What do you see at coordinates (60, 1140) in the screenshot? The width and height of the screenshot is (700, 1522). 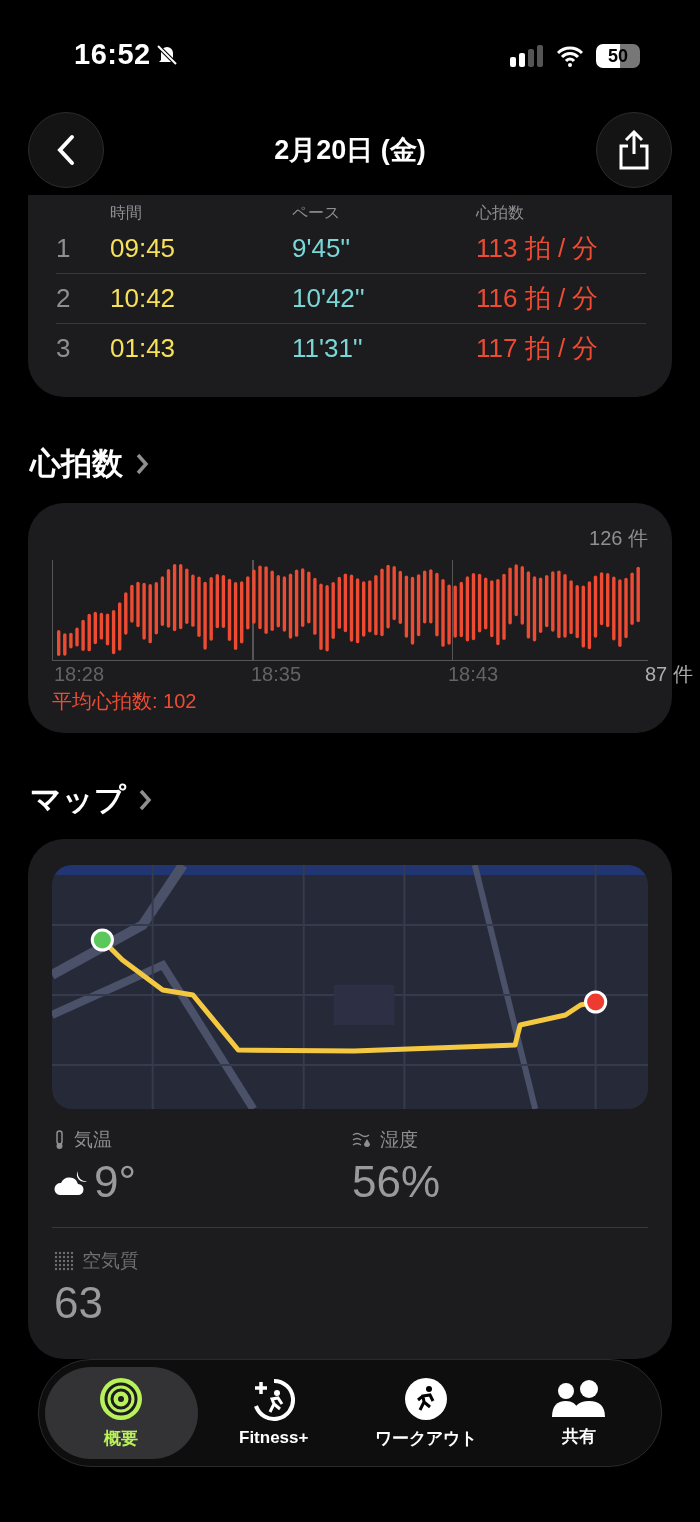 I see `thermometer-icon` at bounding box center [60, 1140].